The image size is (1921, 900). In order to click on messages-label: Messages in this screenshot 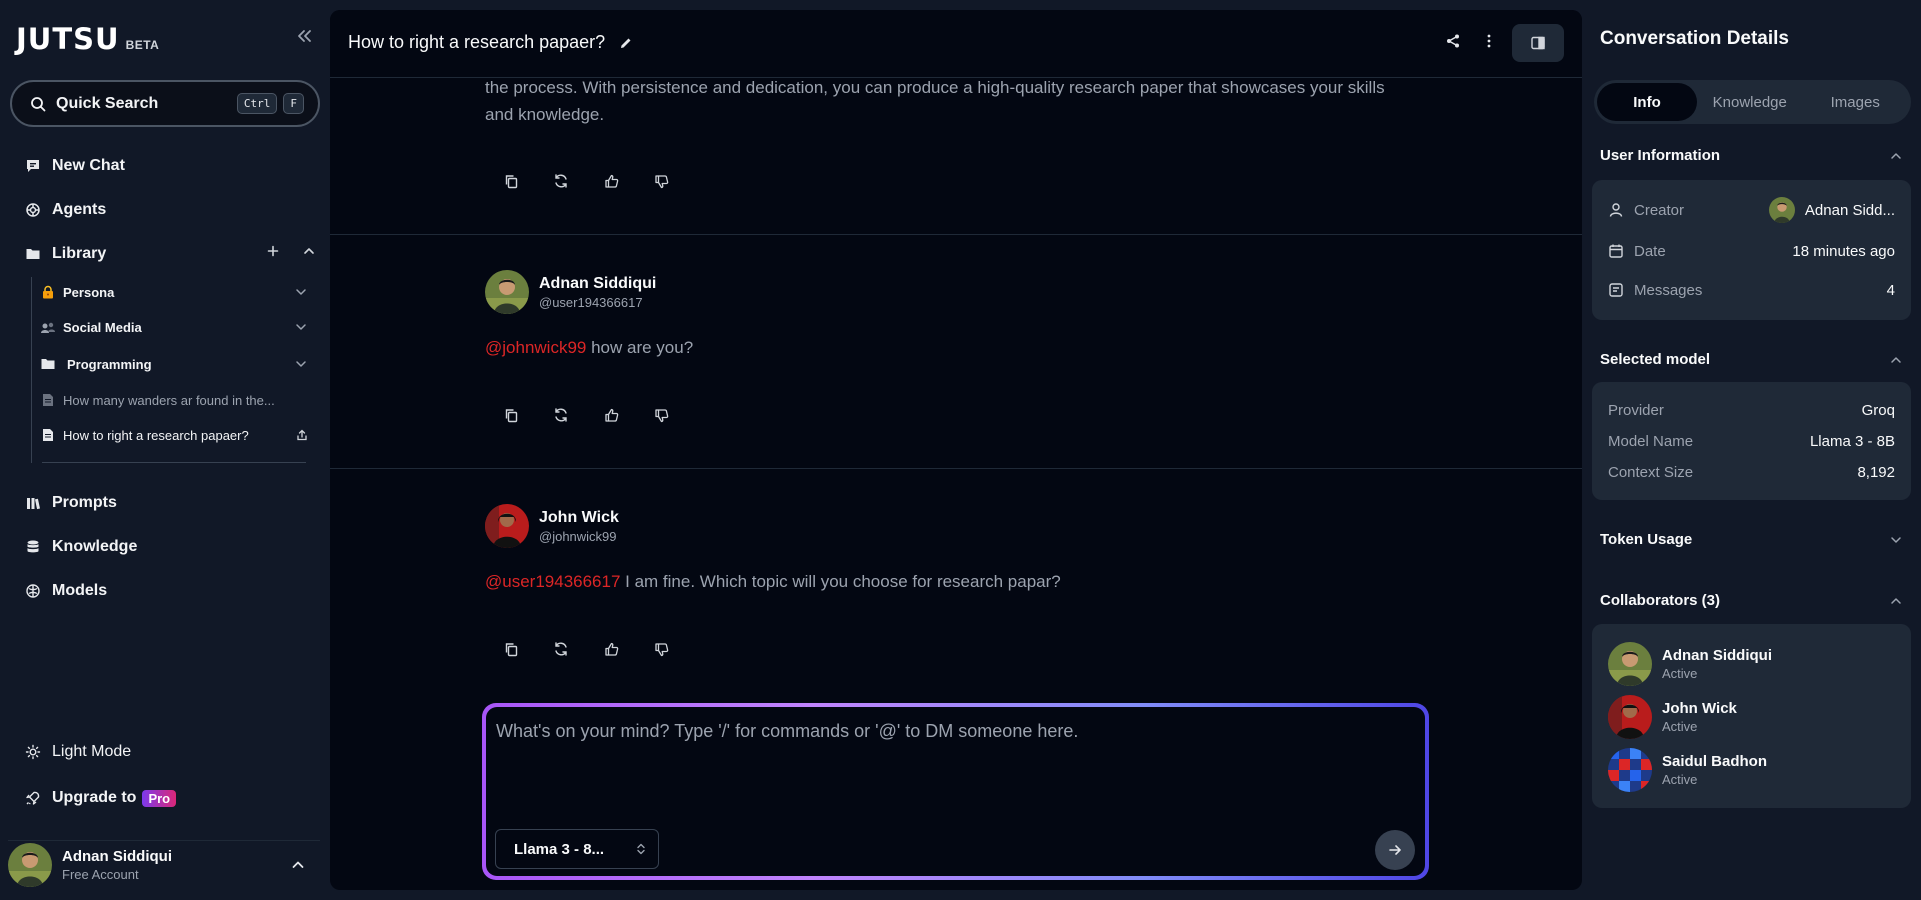, I will do `click(1668, 290)`.